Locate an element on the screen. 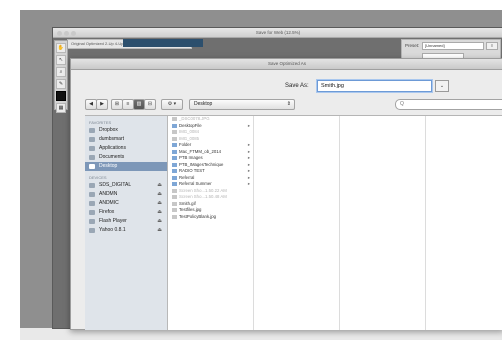 The image size is (502, 340). sidebar-item: Documents is located at coordinates (126, 157).